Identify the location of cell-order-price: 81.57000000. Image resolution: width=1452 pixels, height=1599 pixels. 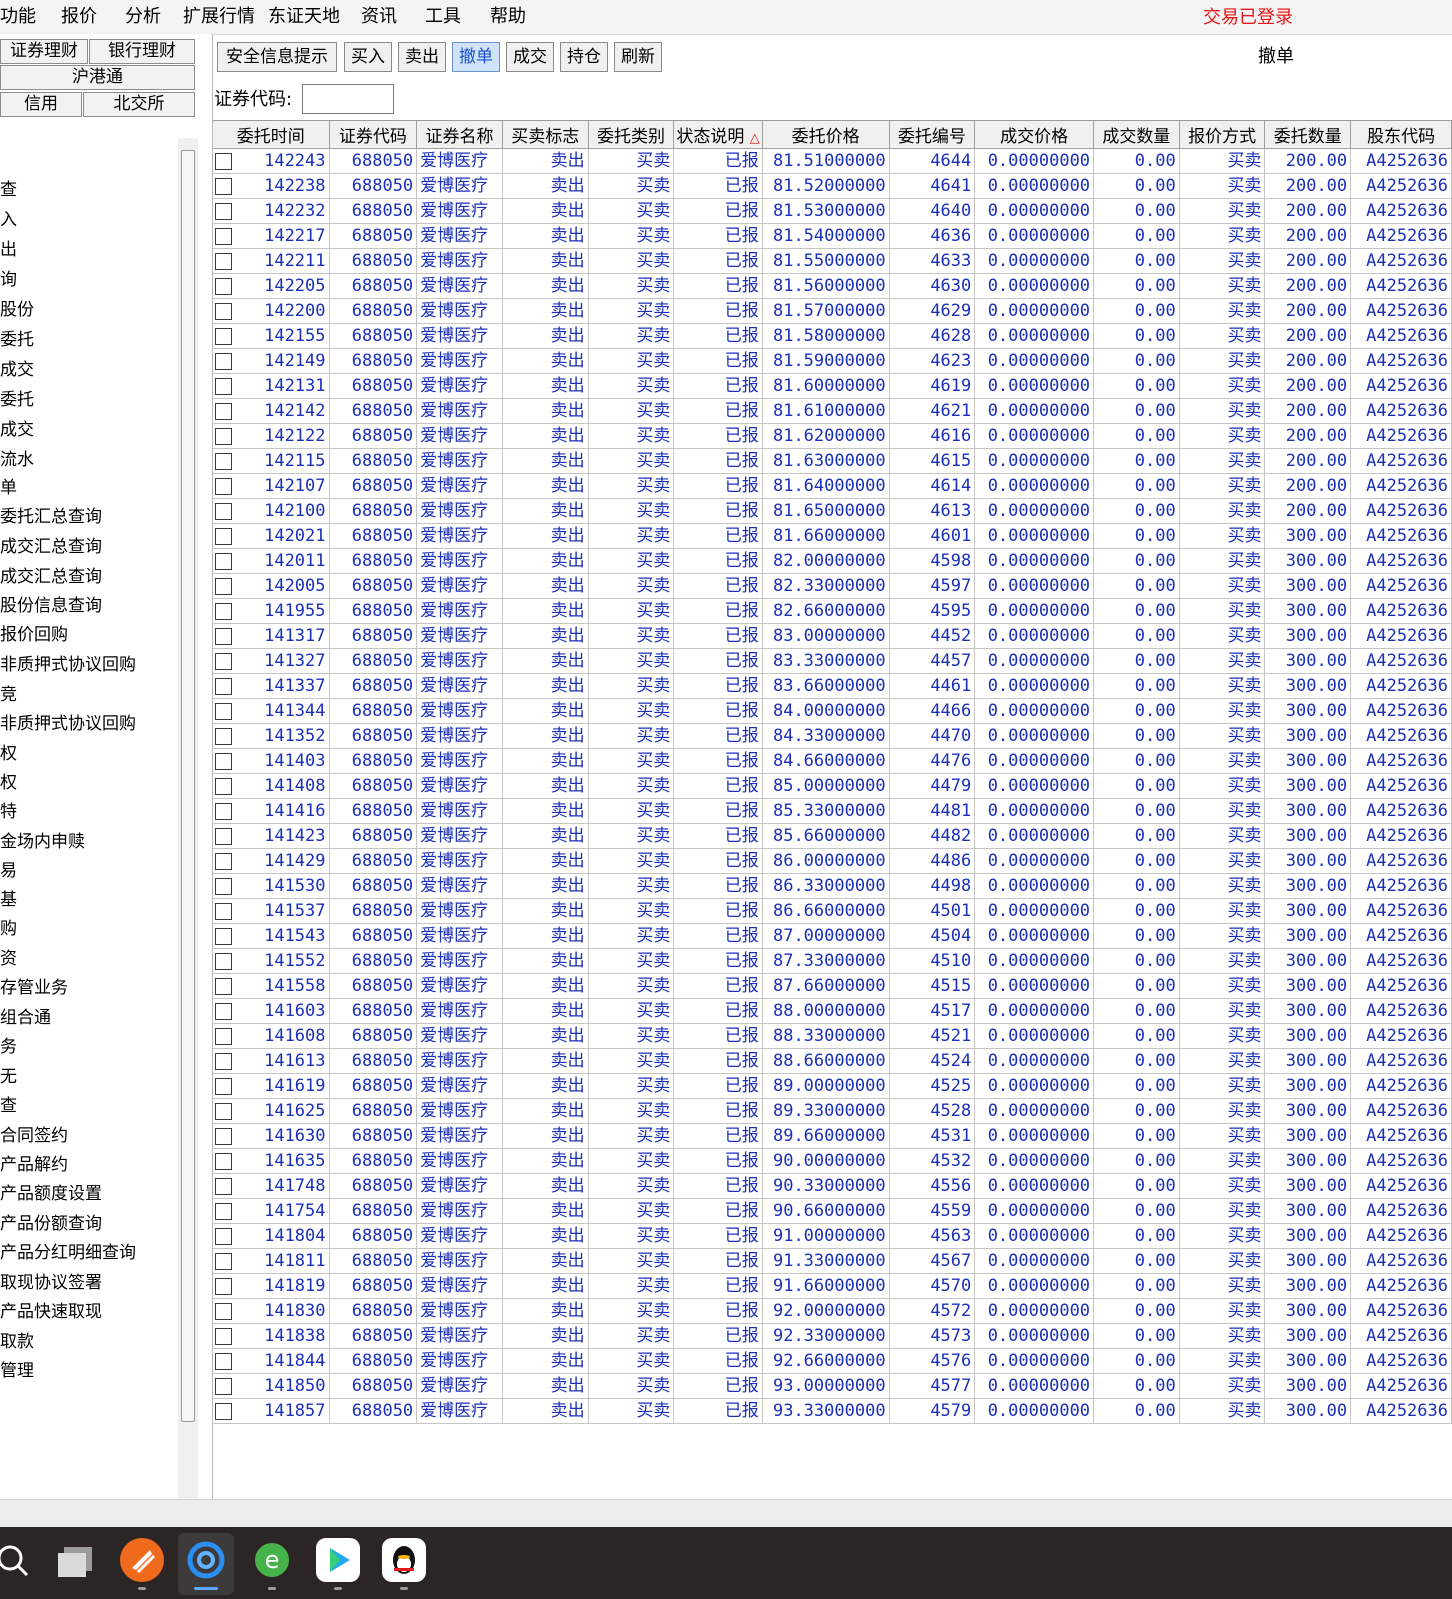
(826, 311).